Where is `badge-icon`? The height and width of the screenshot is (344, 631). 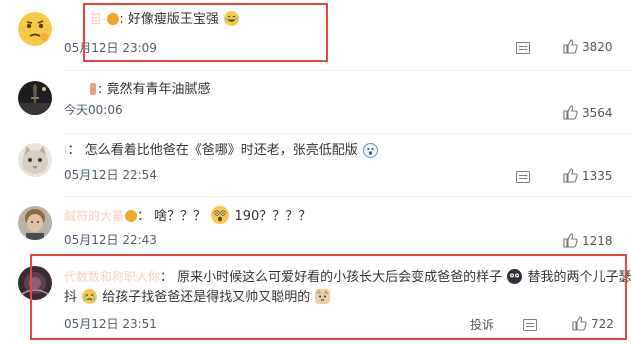 badge-icon is located at coordinates (93, 89).